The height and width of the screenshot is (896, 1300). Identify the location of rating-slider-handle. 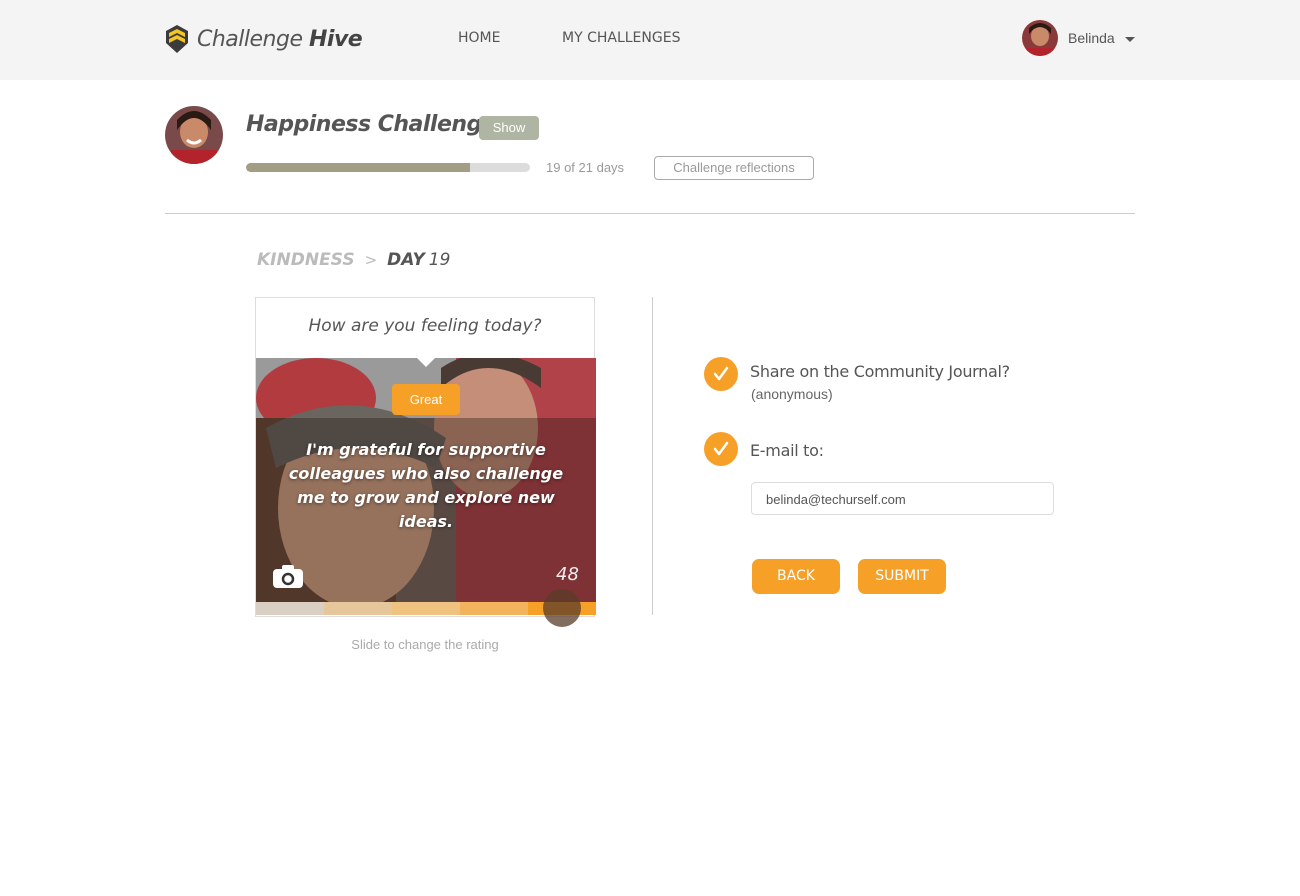
(562, 608).